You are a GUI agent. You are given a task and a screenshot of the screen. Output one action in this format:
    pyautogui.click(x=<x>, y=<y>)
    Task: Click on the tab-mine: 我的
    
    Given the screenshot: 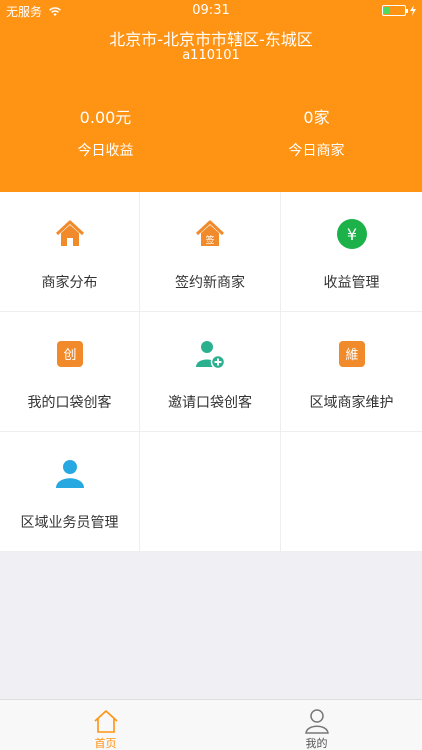 What is the action you would take?
    pyautogui.click(x=316, y=725)
    